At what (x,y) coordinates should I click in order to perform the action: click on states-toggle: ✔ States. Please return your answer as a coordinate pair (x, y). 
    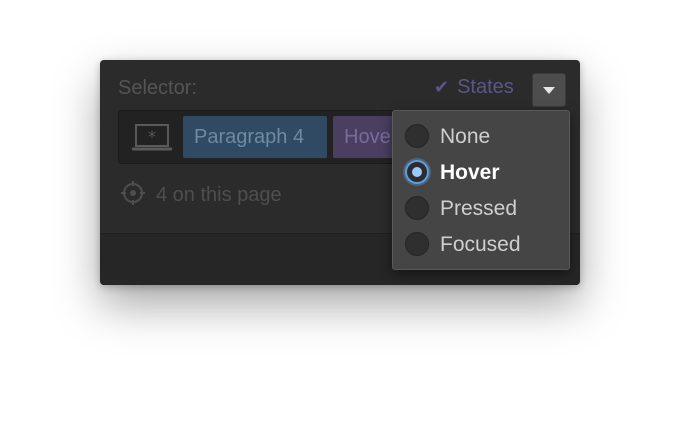
    Looking at the image, I should click on (474, 87).